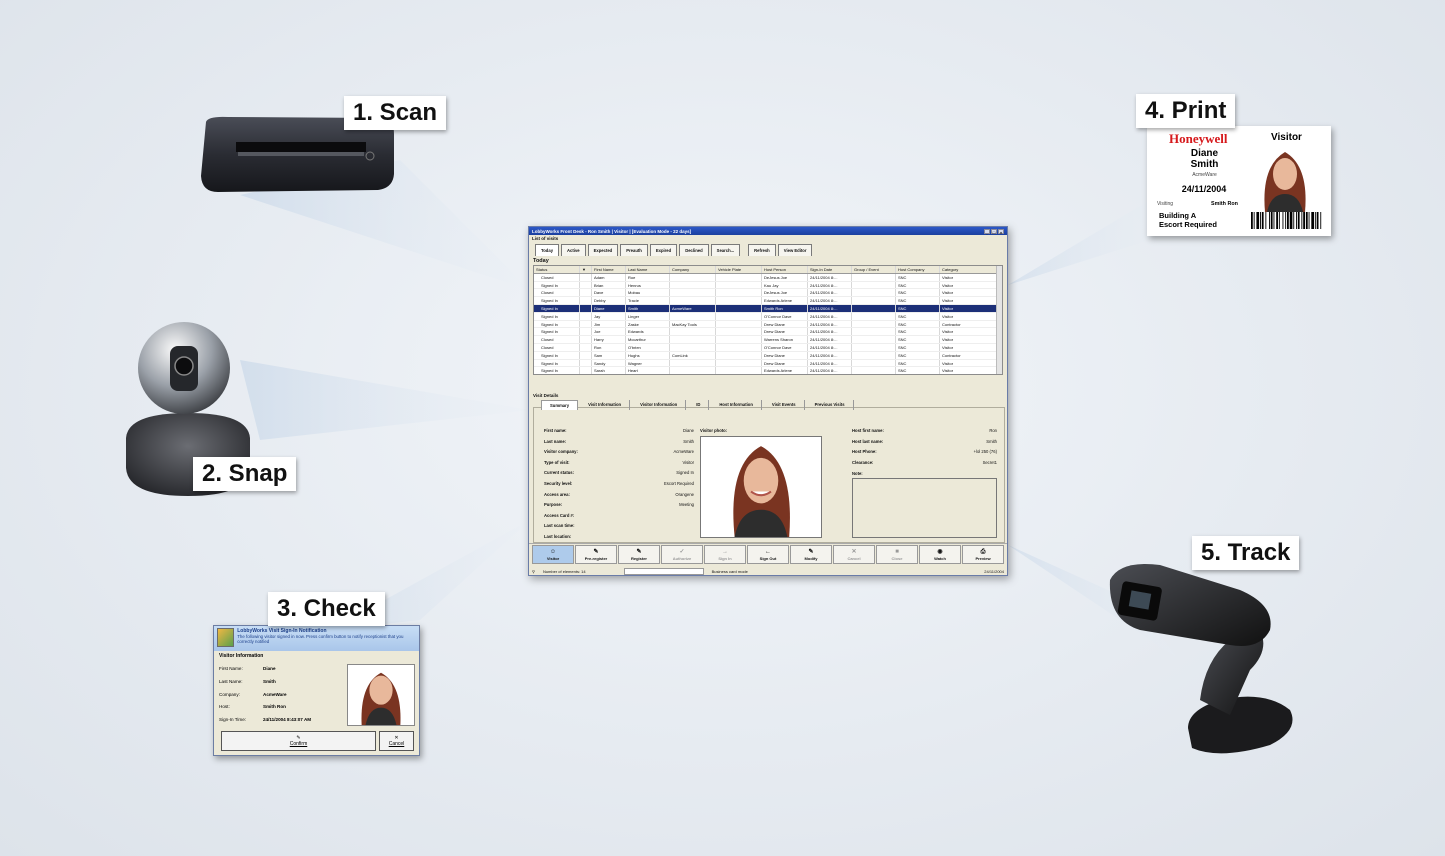 This screenshot has height=856, width=1445. I want to click on tab-declined: Declined, so click(694, 250).